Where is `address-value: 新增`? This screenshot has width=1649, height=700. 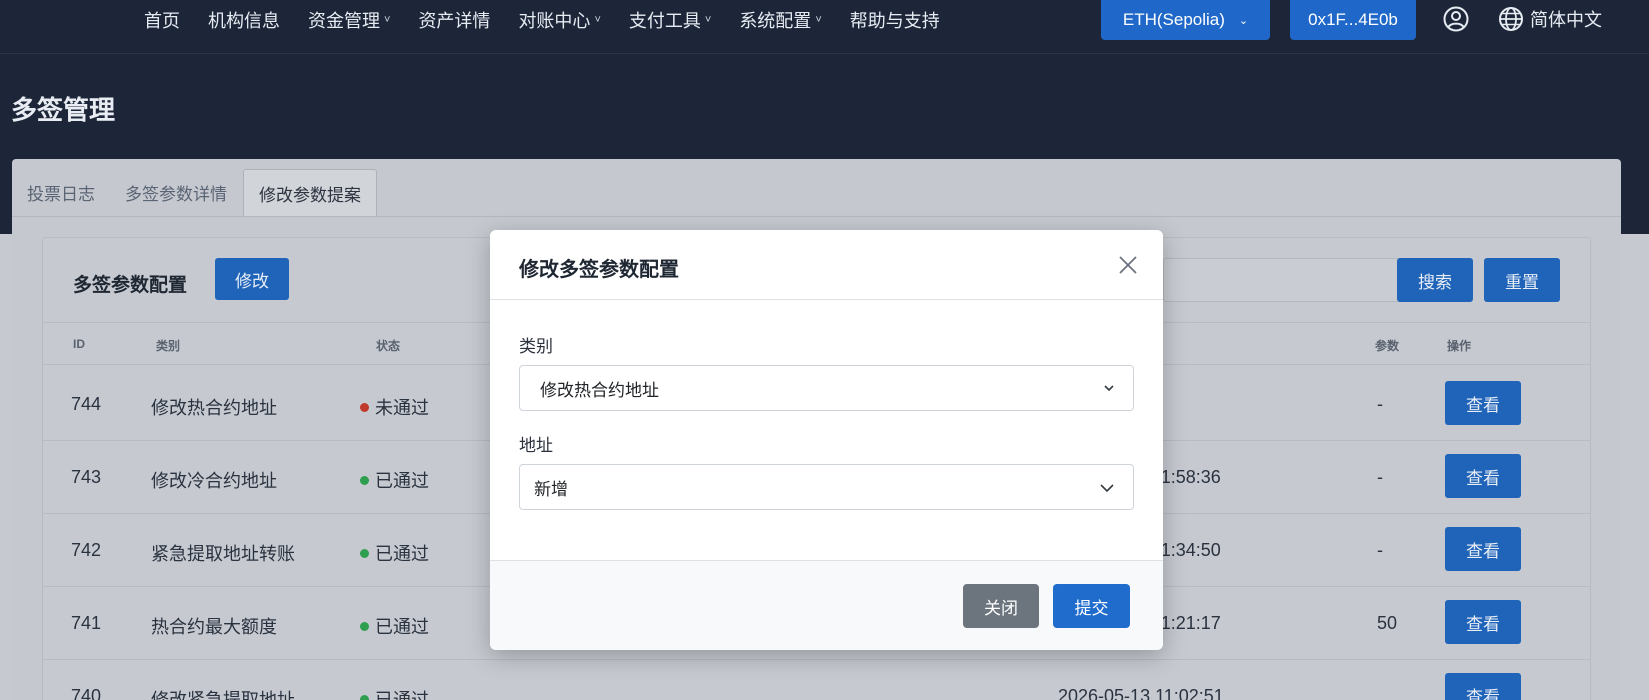 address-value: 新增 is located at coordinates (551, 489).